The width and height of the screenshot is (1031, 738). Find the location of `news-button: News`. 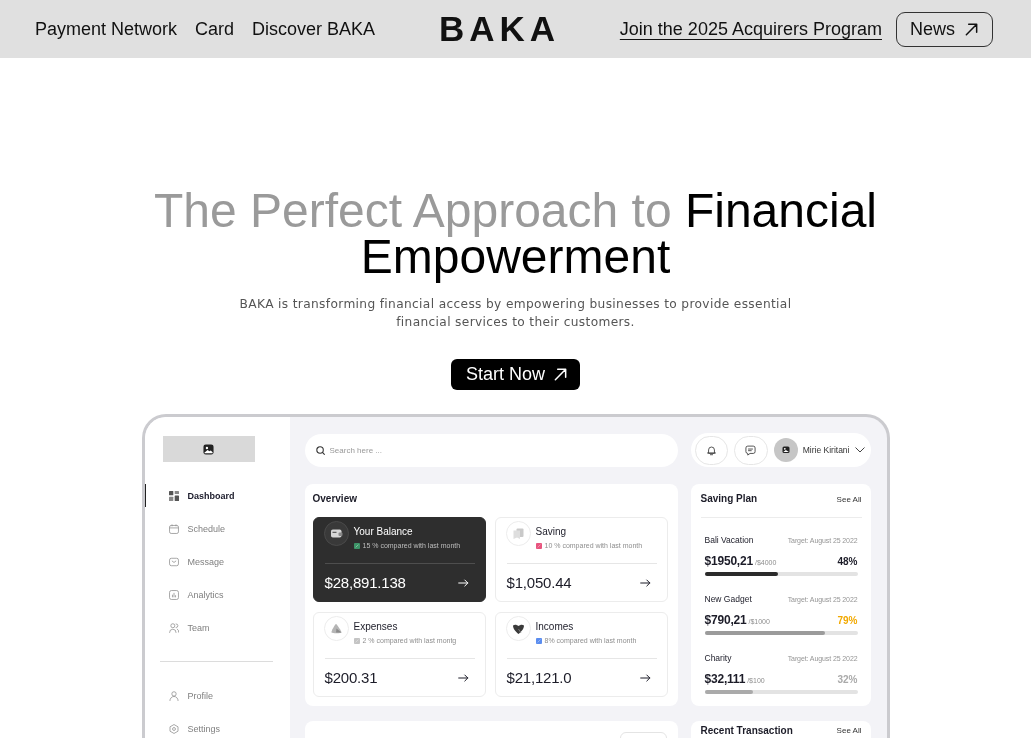

news-button: News is located at coordinates (944, 29).